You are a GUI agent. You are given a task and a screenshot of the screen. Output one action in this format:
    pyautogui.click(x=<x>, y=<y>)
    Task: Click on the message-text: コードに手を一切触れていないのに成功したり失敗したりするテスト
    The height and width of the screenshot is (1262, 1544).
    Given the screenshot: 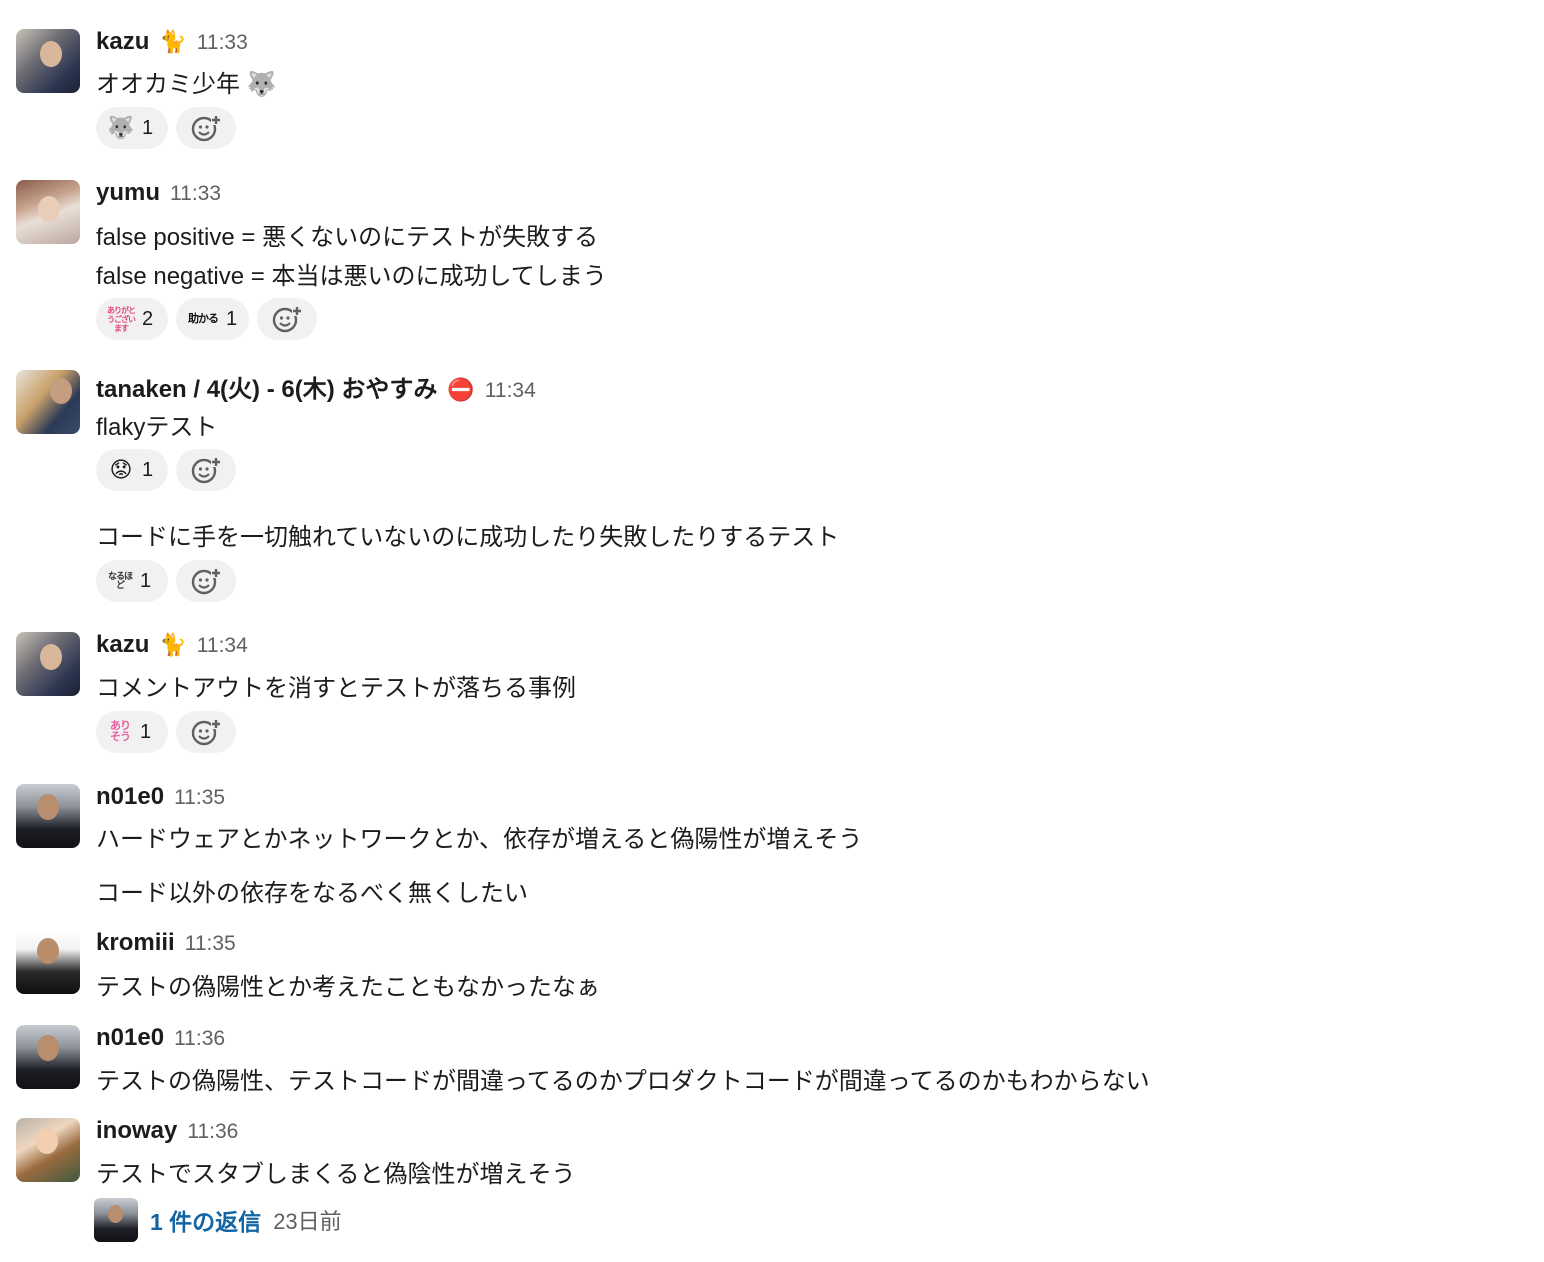 What is the action you would take?
    pyautogui.click(x=468, y=537)
    